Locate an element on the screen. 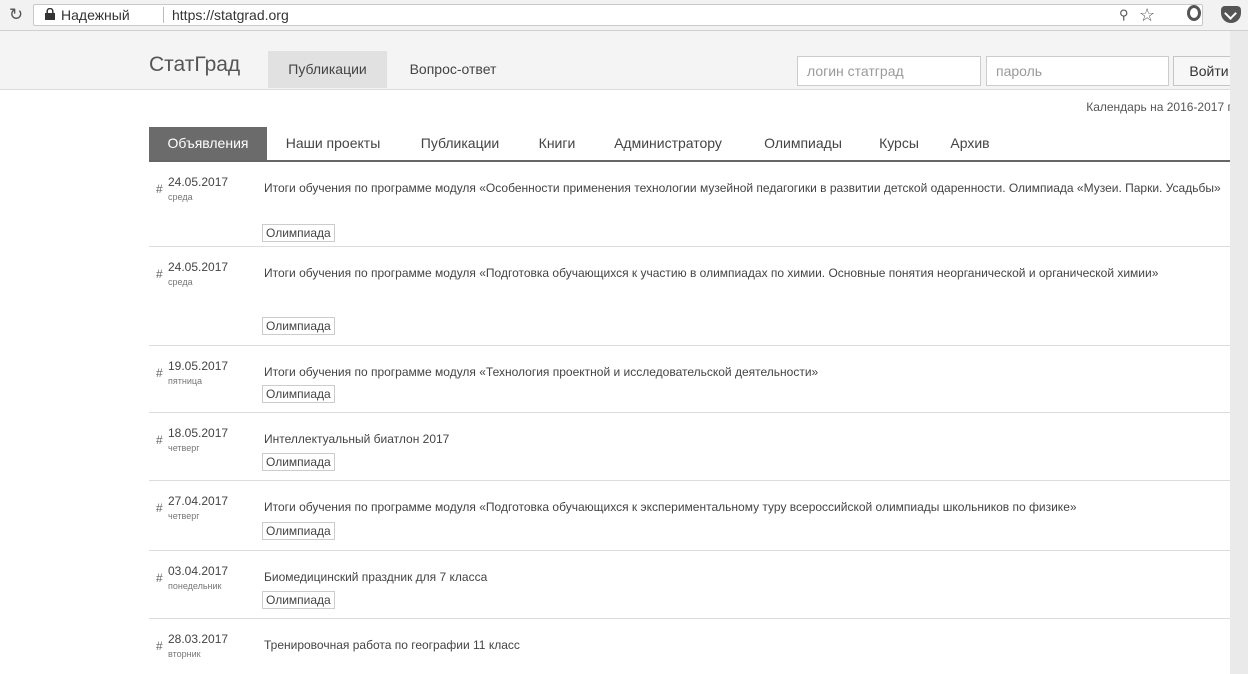 The width and height of the screenshot is (1248, 674). top-nav-label: Публикации is located at coordinates (327, 69).